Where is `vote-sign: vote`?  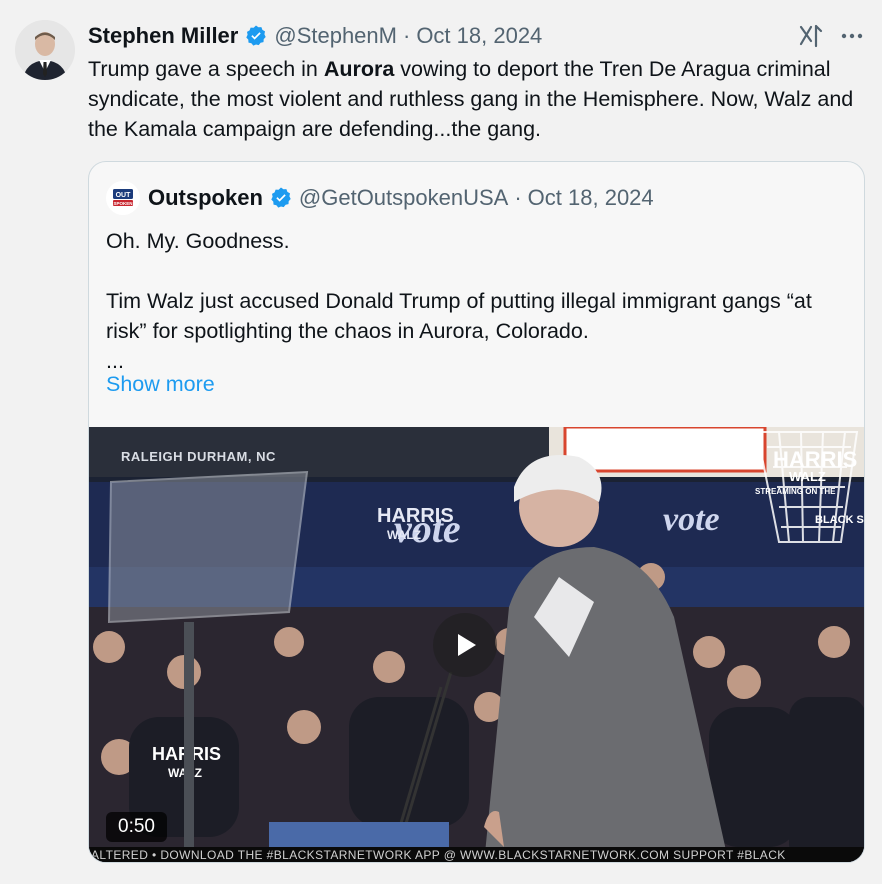
vote-sign: vote is located at coordinates (691, 519).